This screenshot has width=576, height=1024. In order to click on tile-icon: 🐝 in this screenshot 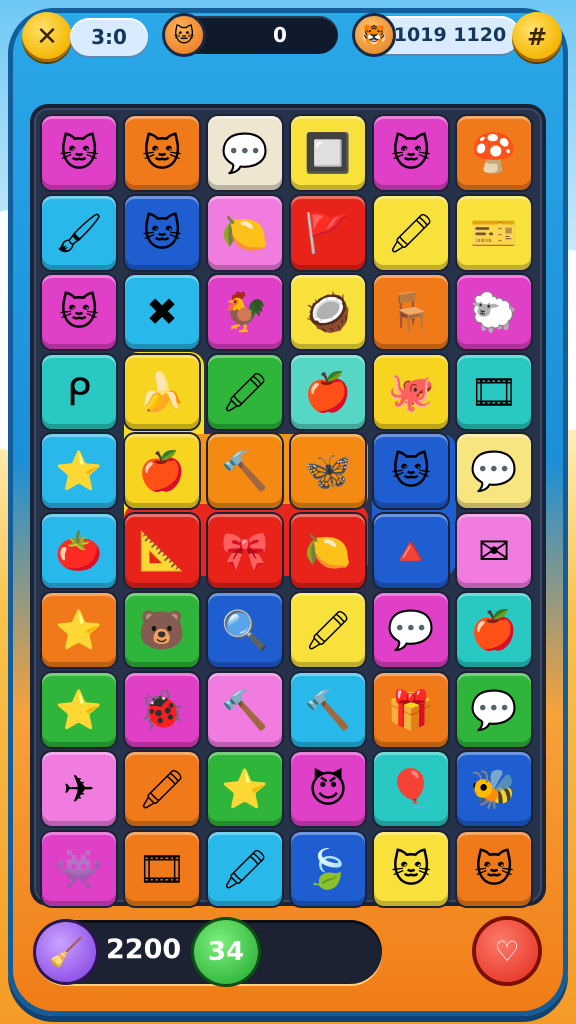, I will do `click(494, 789)`.